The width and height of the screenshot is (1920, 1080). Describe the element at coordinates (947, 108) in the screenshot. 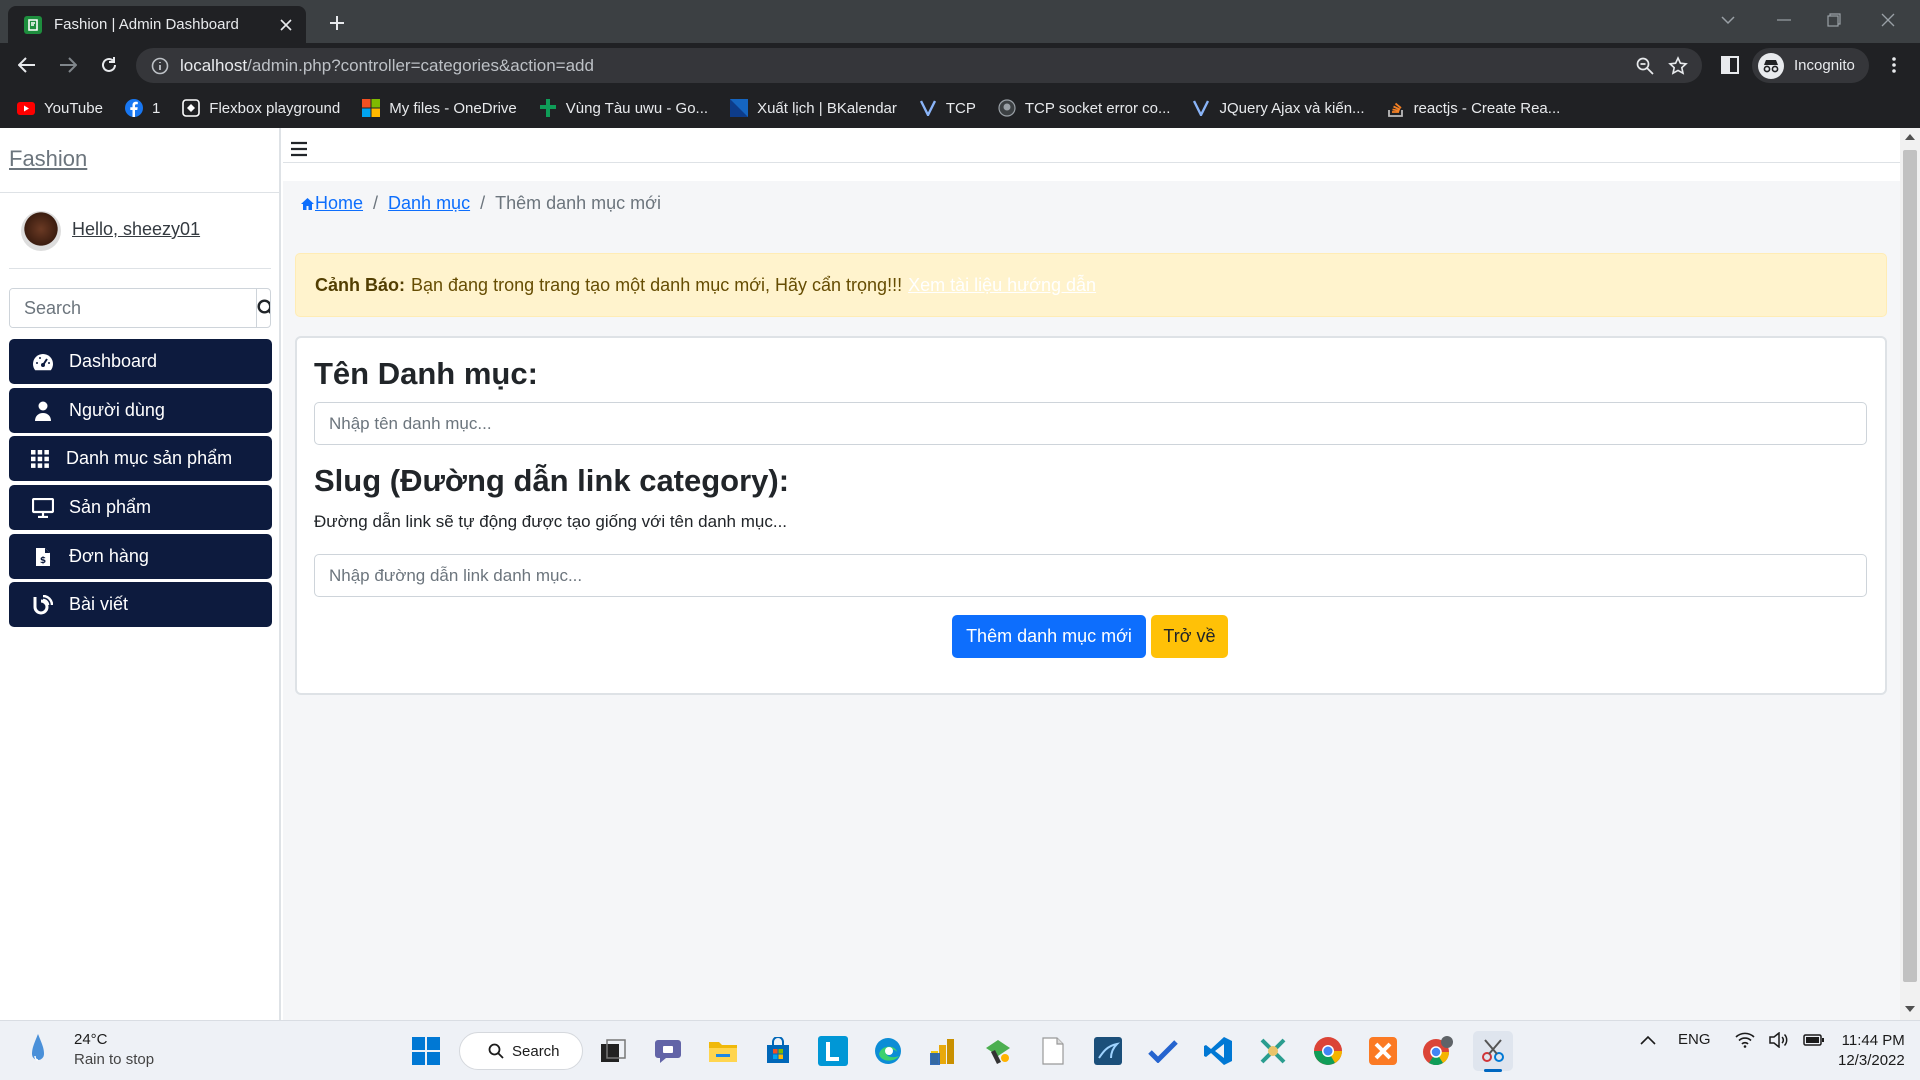

I see `bookmark-item: TCP` at that location.